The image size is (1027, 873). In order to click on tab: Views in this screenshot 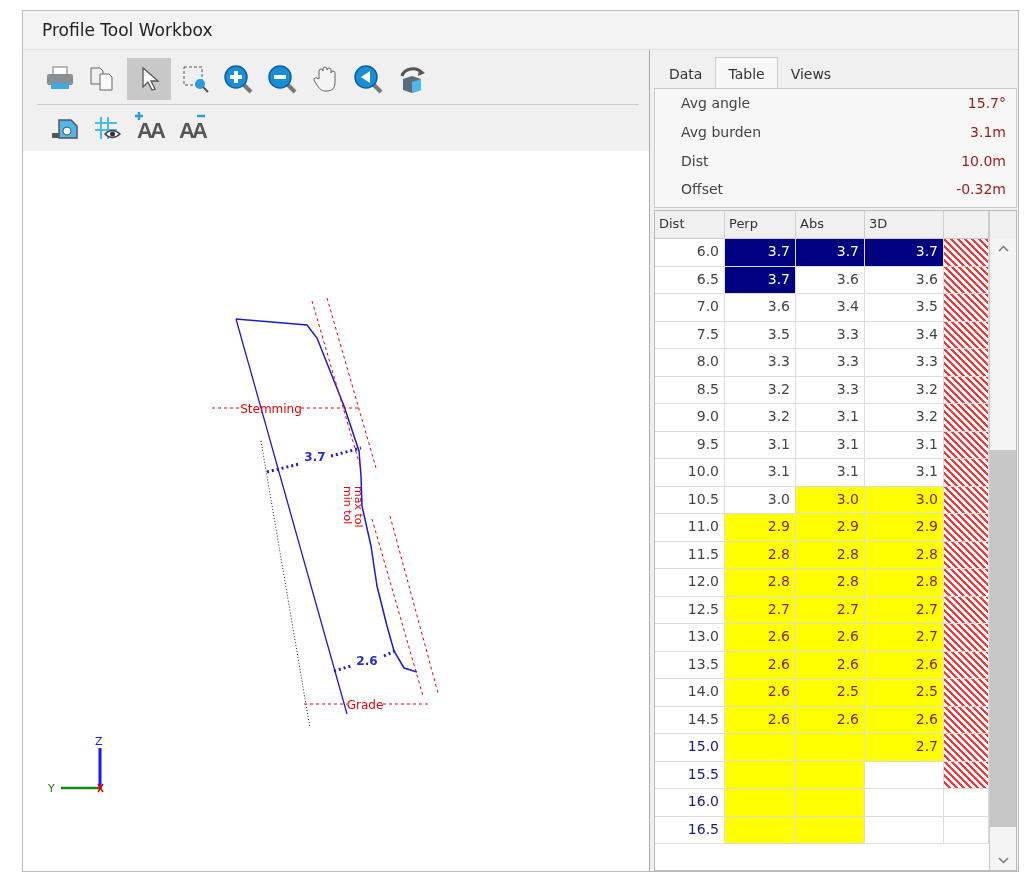, I will do `click(811, 73)`.